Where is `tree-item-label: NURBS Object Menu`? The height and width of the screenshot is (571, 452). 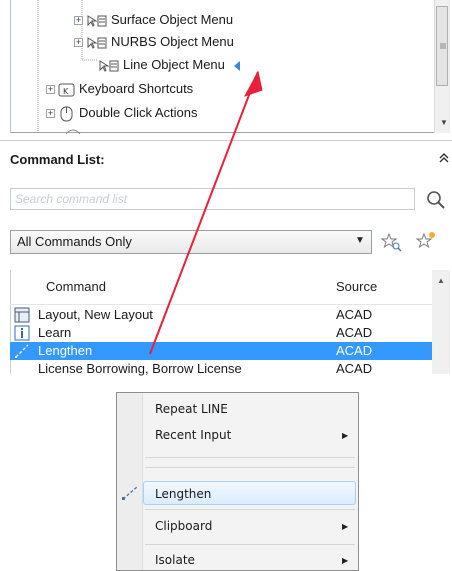 tree-item-label: NURBS Object Menu is located at coordinates (172, 41).